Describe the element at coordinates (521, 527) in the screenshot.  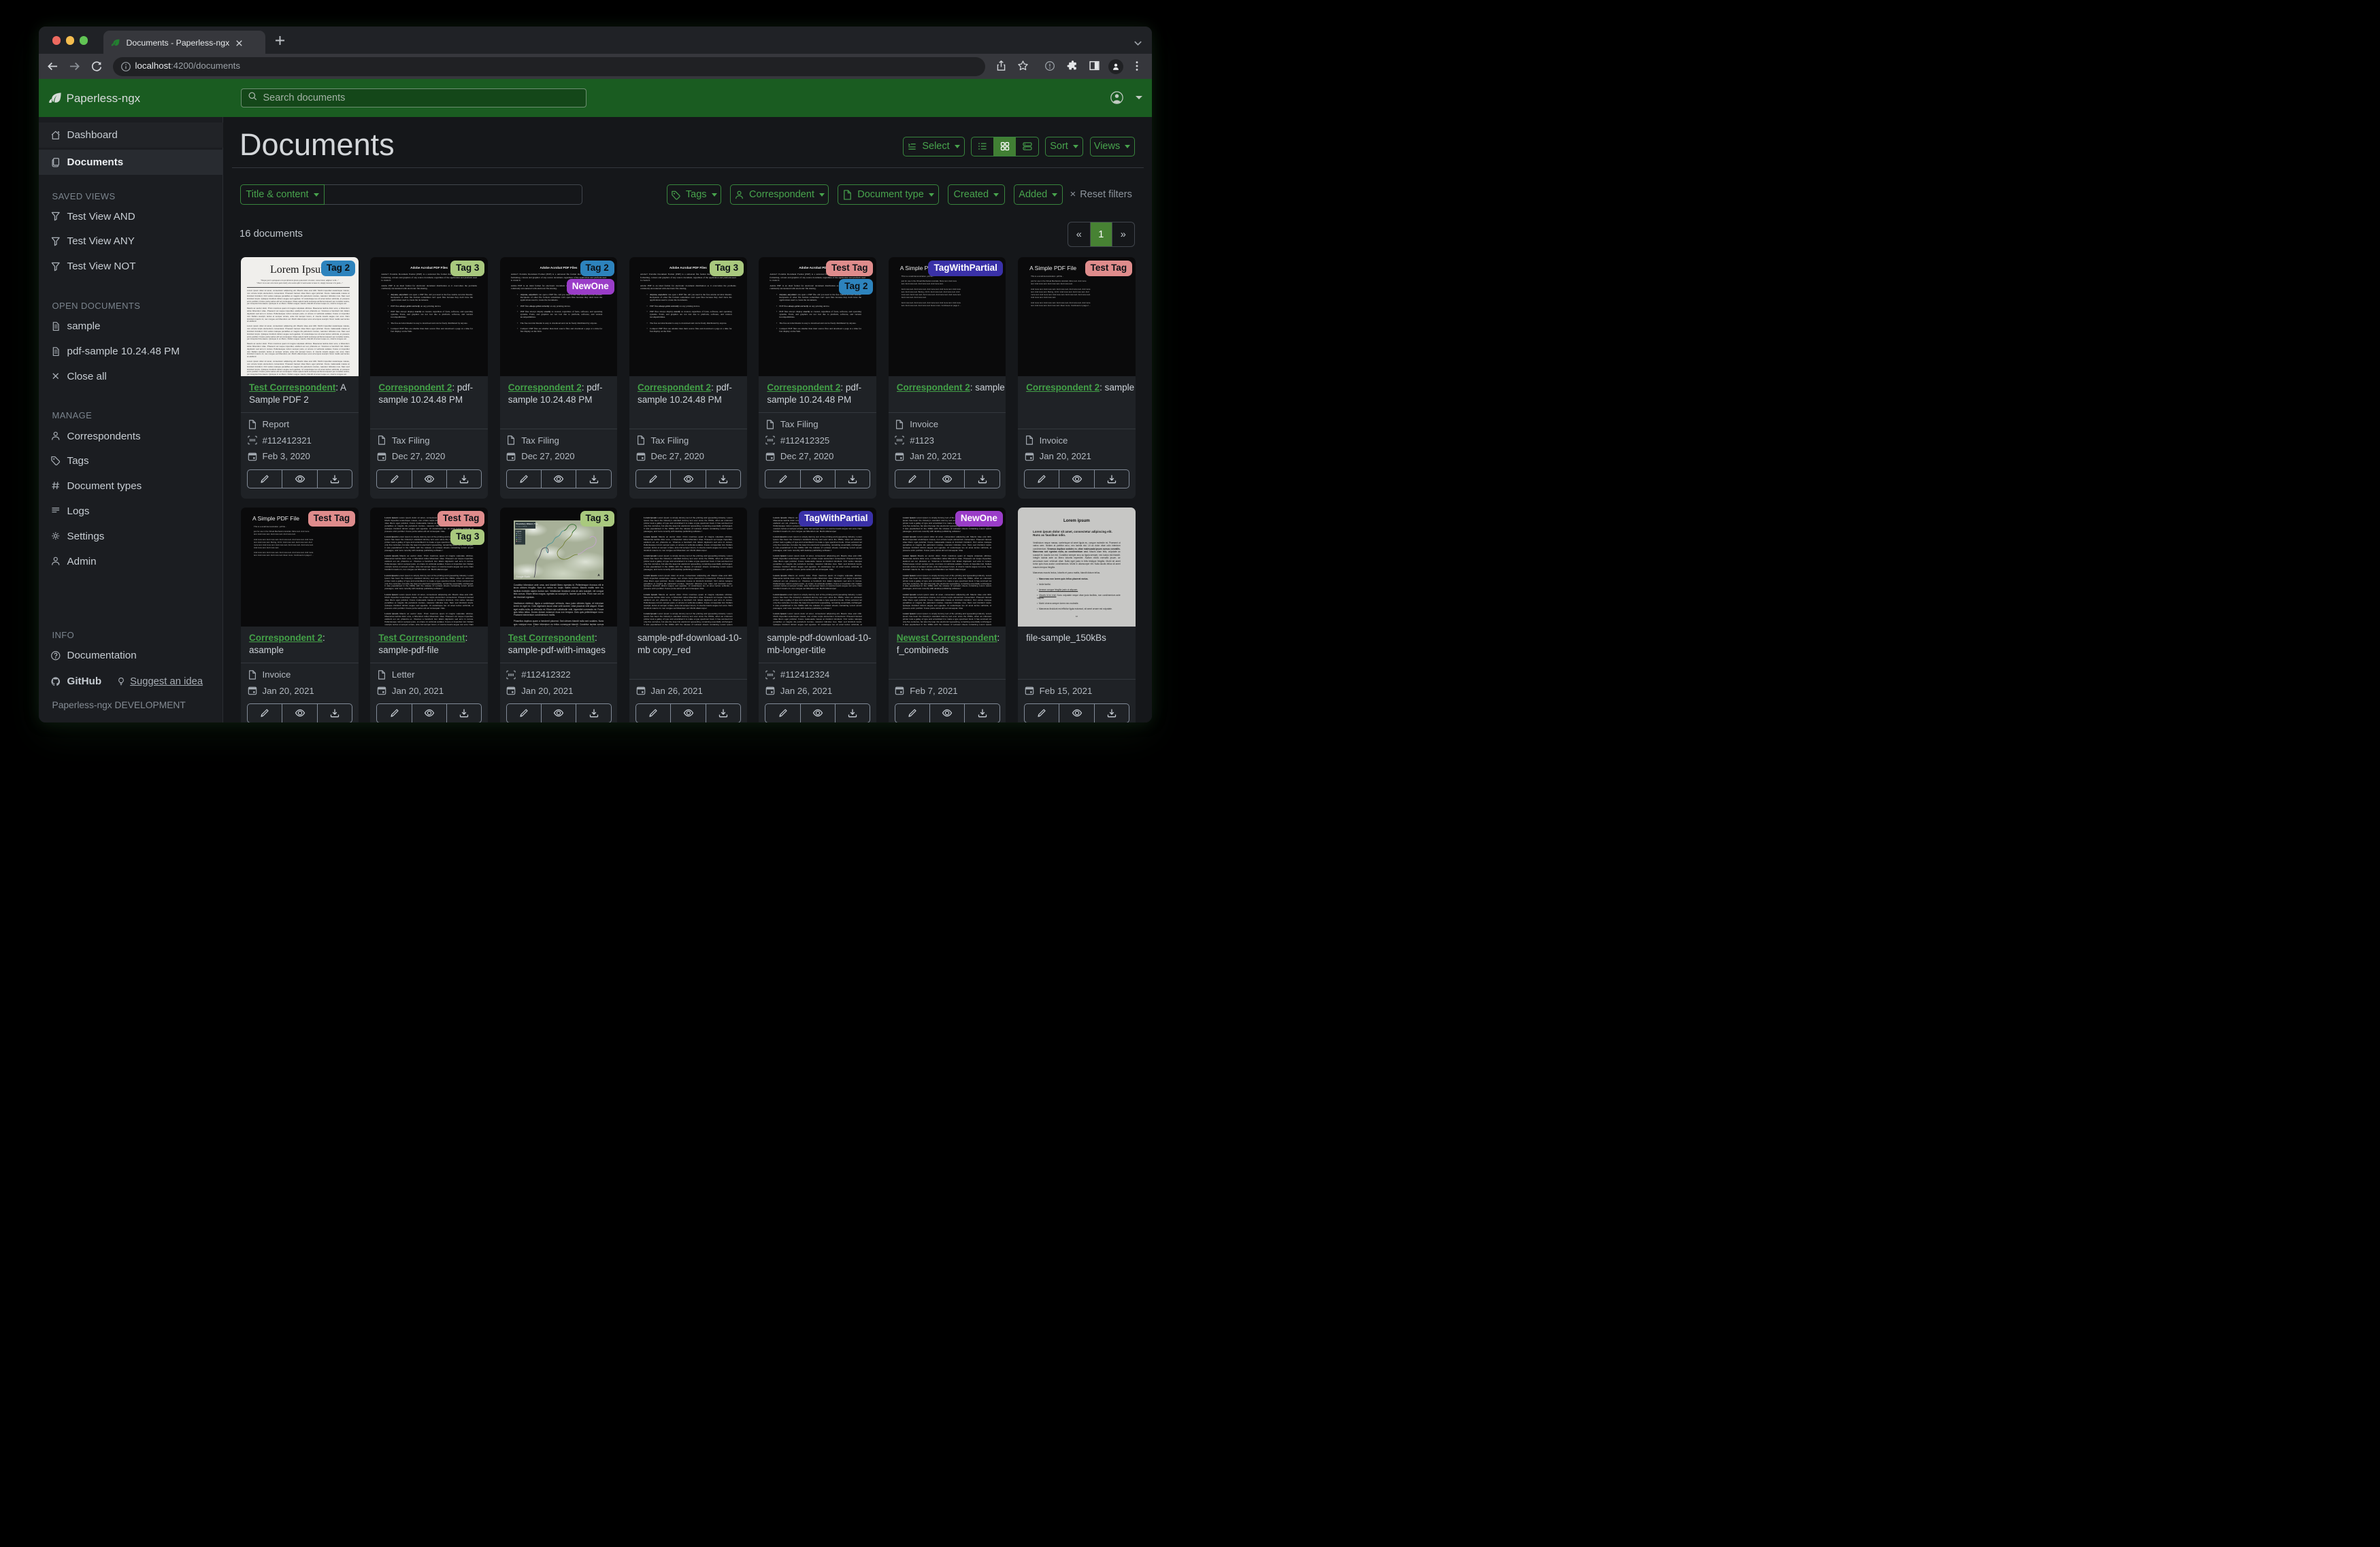
I see `svg-text: for days in BWCA` at that location.